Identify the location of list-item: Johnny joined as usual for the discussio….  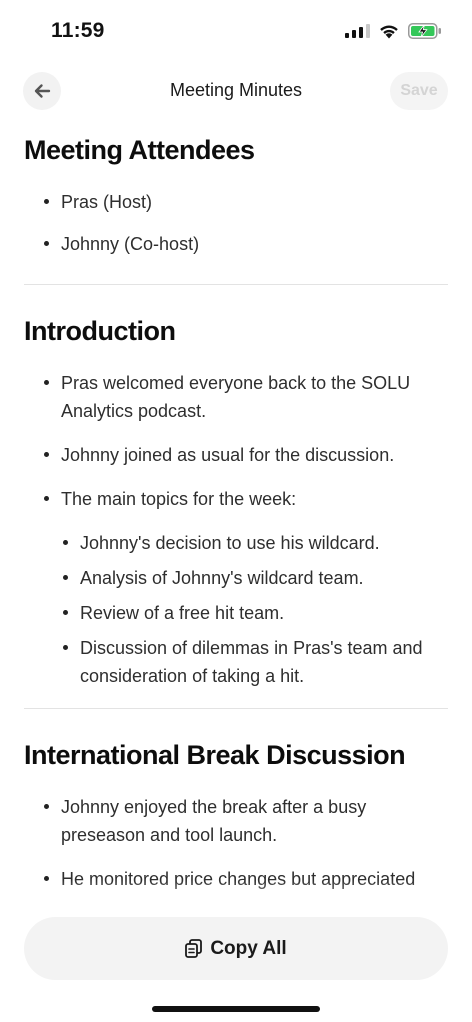
(236, 455).